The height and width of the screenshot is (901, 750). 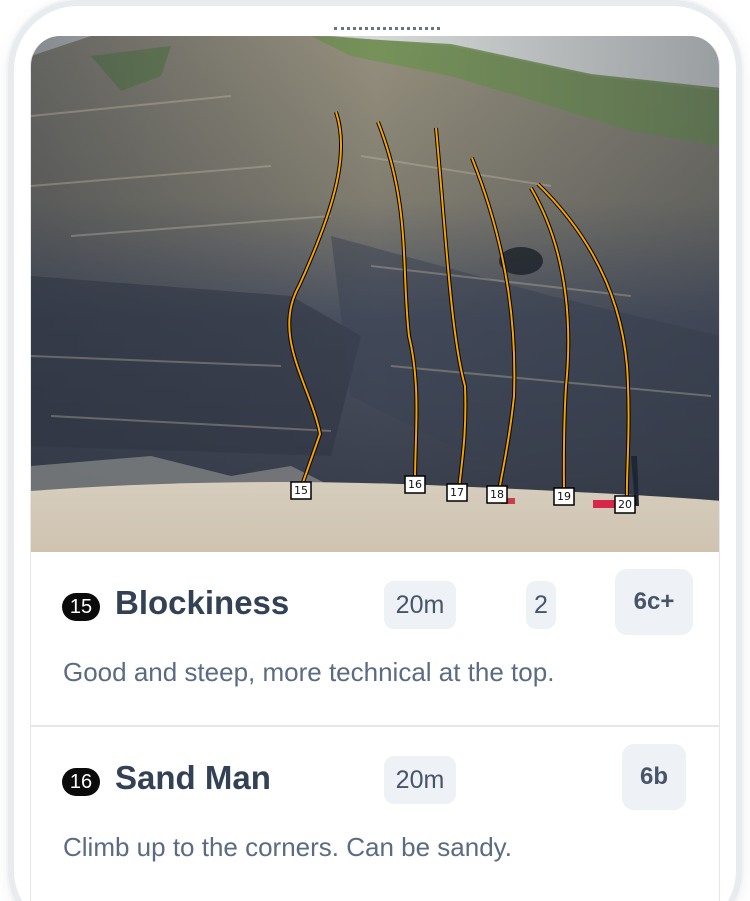 I want to click on route-grade-chip: 6c+, so click(x=654, y=602).